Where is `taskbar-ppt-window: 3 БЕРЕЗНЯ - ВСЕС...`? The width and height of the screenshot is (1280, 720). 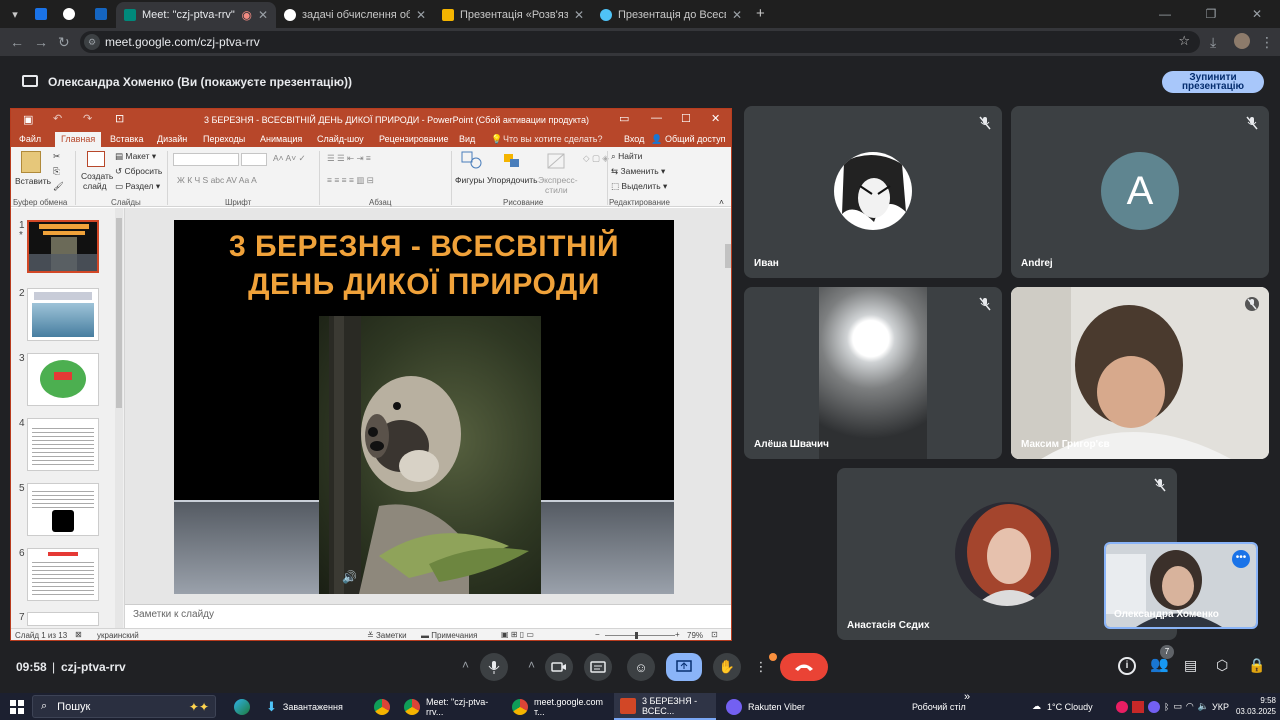 taskbar-ppt-window: 3 БЕРЕЗНЯ - ВСЕС... is located at coordinates (665, 706).